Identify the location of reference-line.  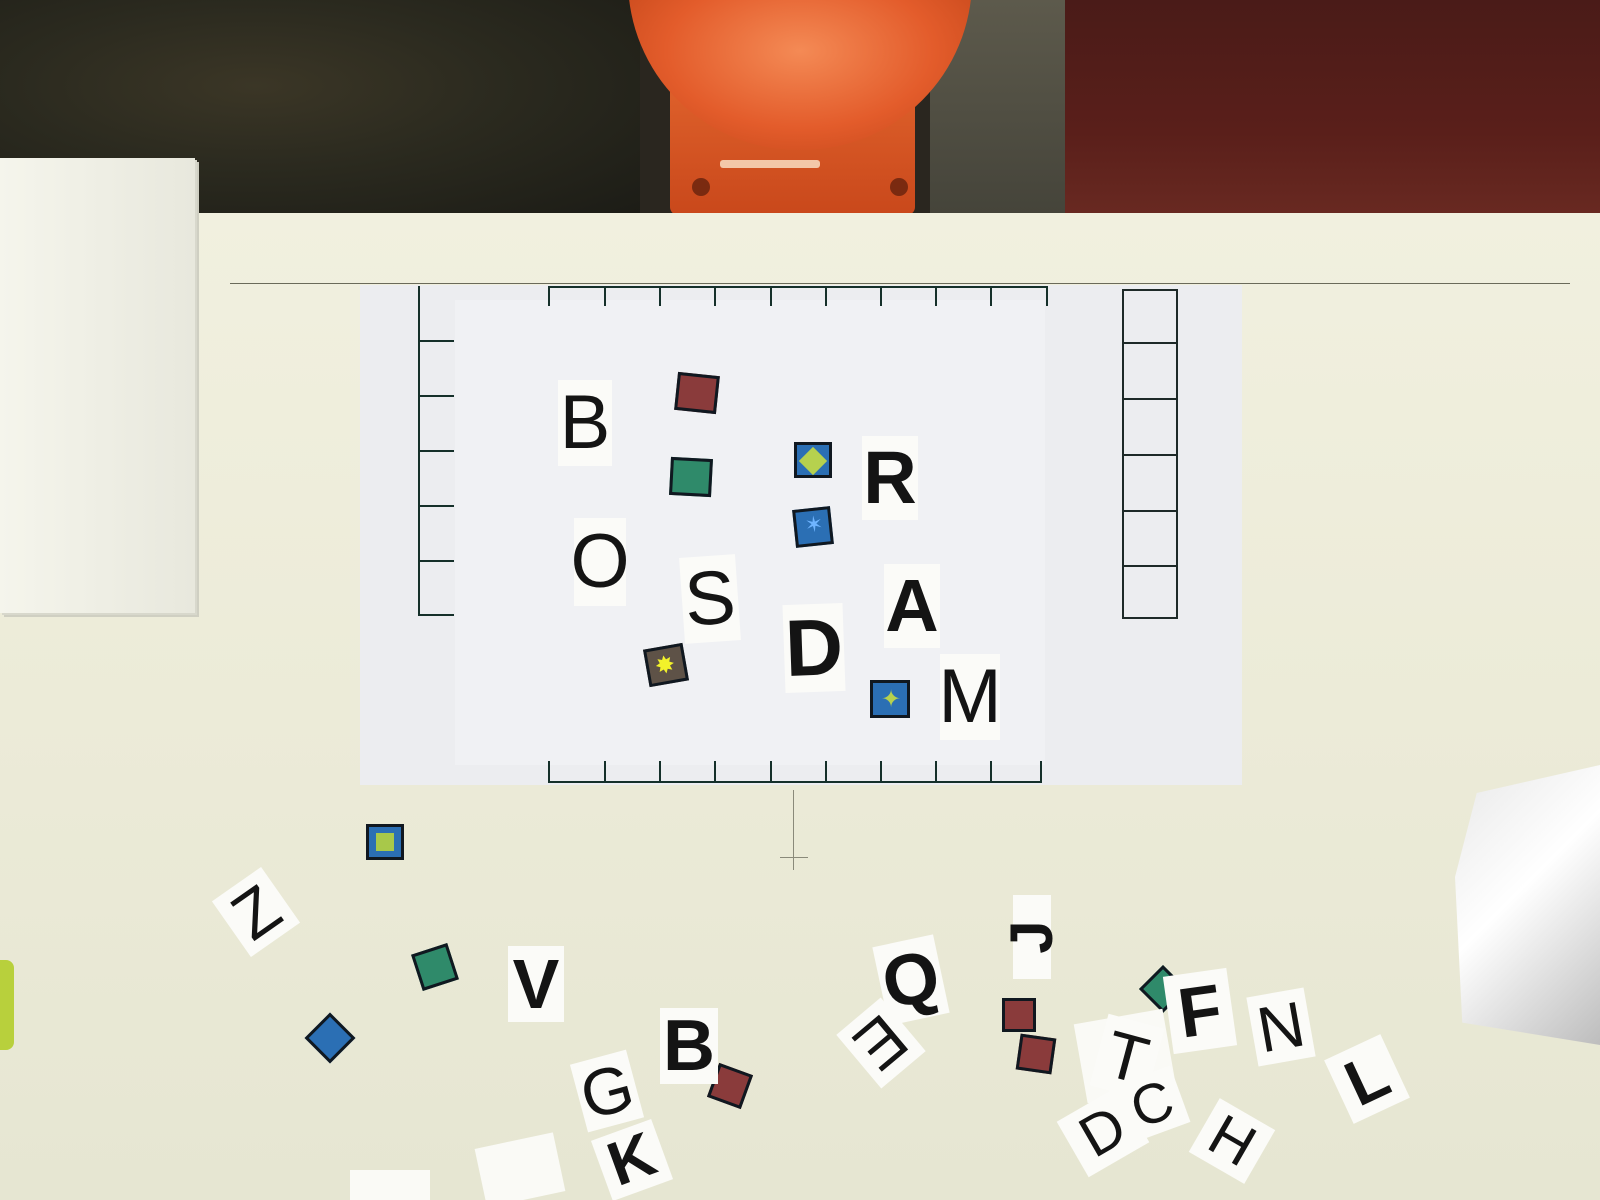
(900, 283).